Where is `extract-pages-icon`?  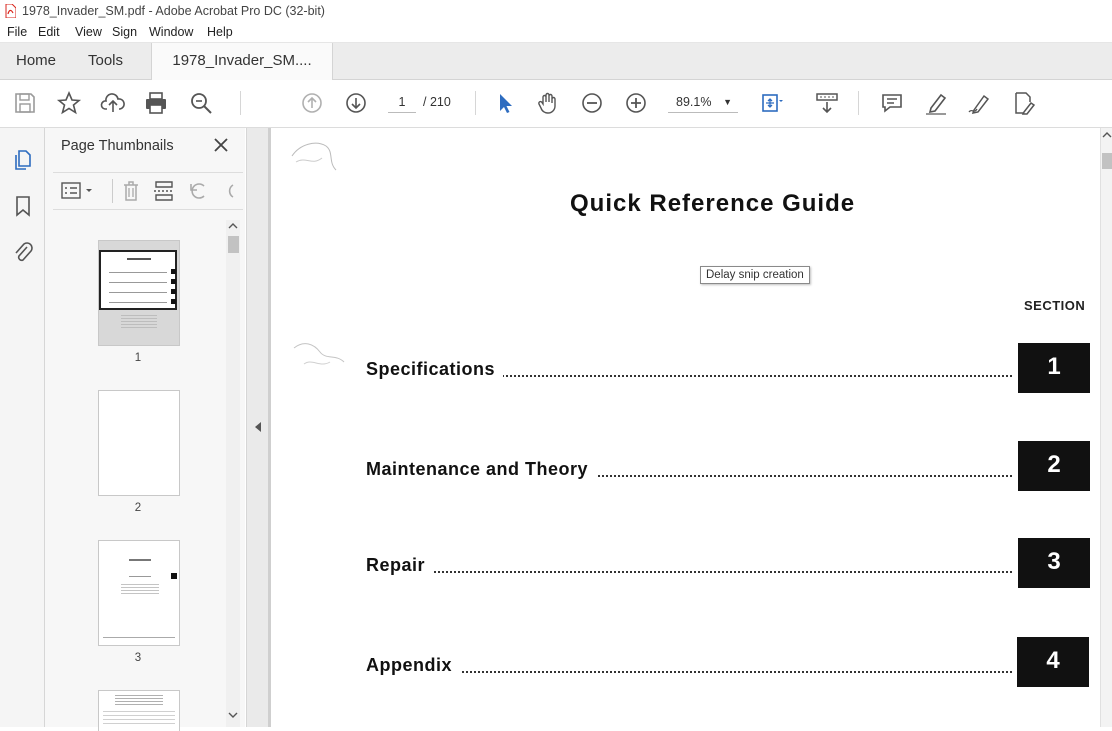 extract-pages-icon is located at coordinates (164, 191).